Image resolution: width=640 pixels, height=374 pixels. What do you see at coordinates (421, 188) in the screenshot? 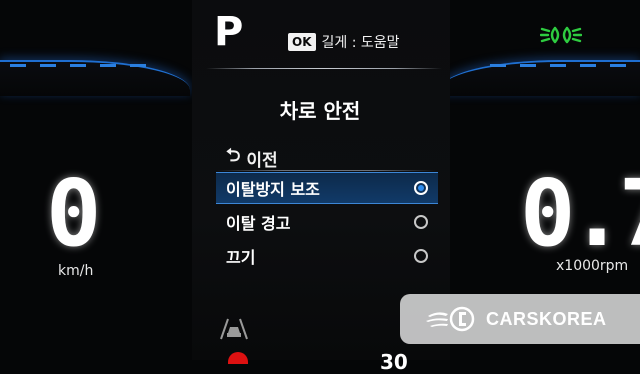
I see `radio-selected-icon` at bounding box center [421, 188].